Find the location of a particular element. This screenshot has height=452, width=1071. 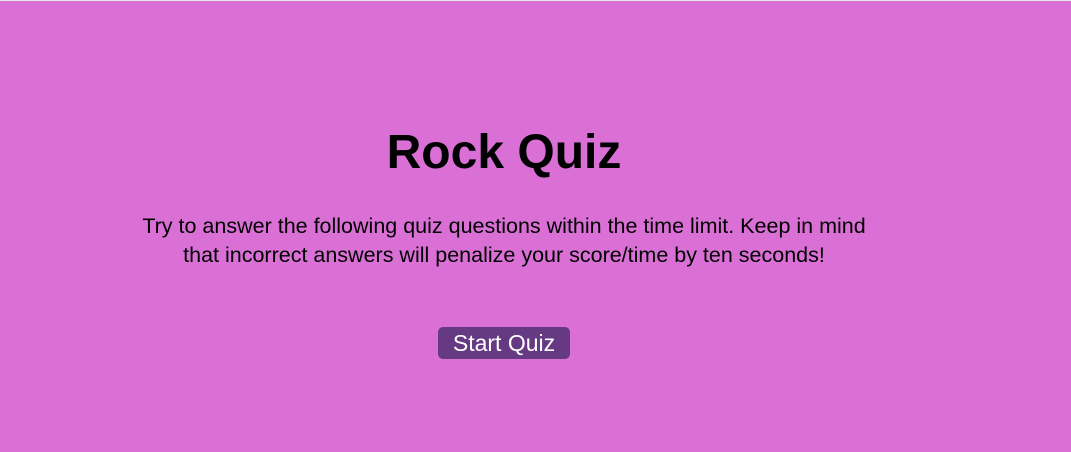

page-title: Rock Quiz is located at coordinates (504, 152).